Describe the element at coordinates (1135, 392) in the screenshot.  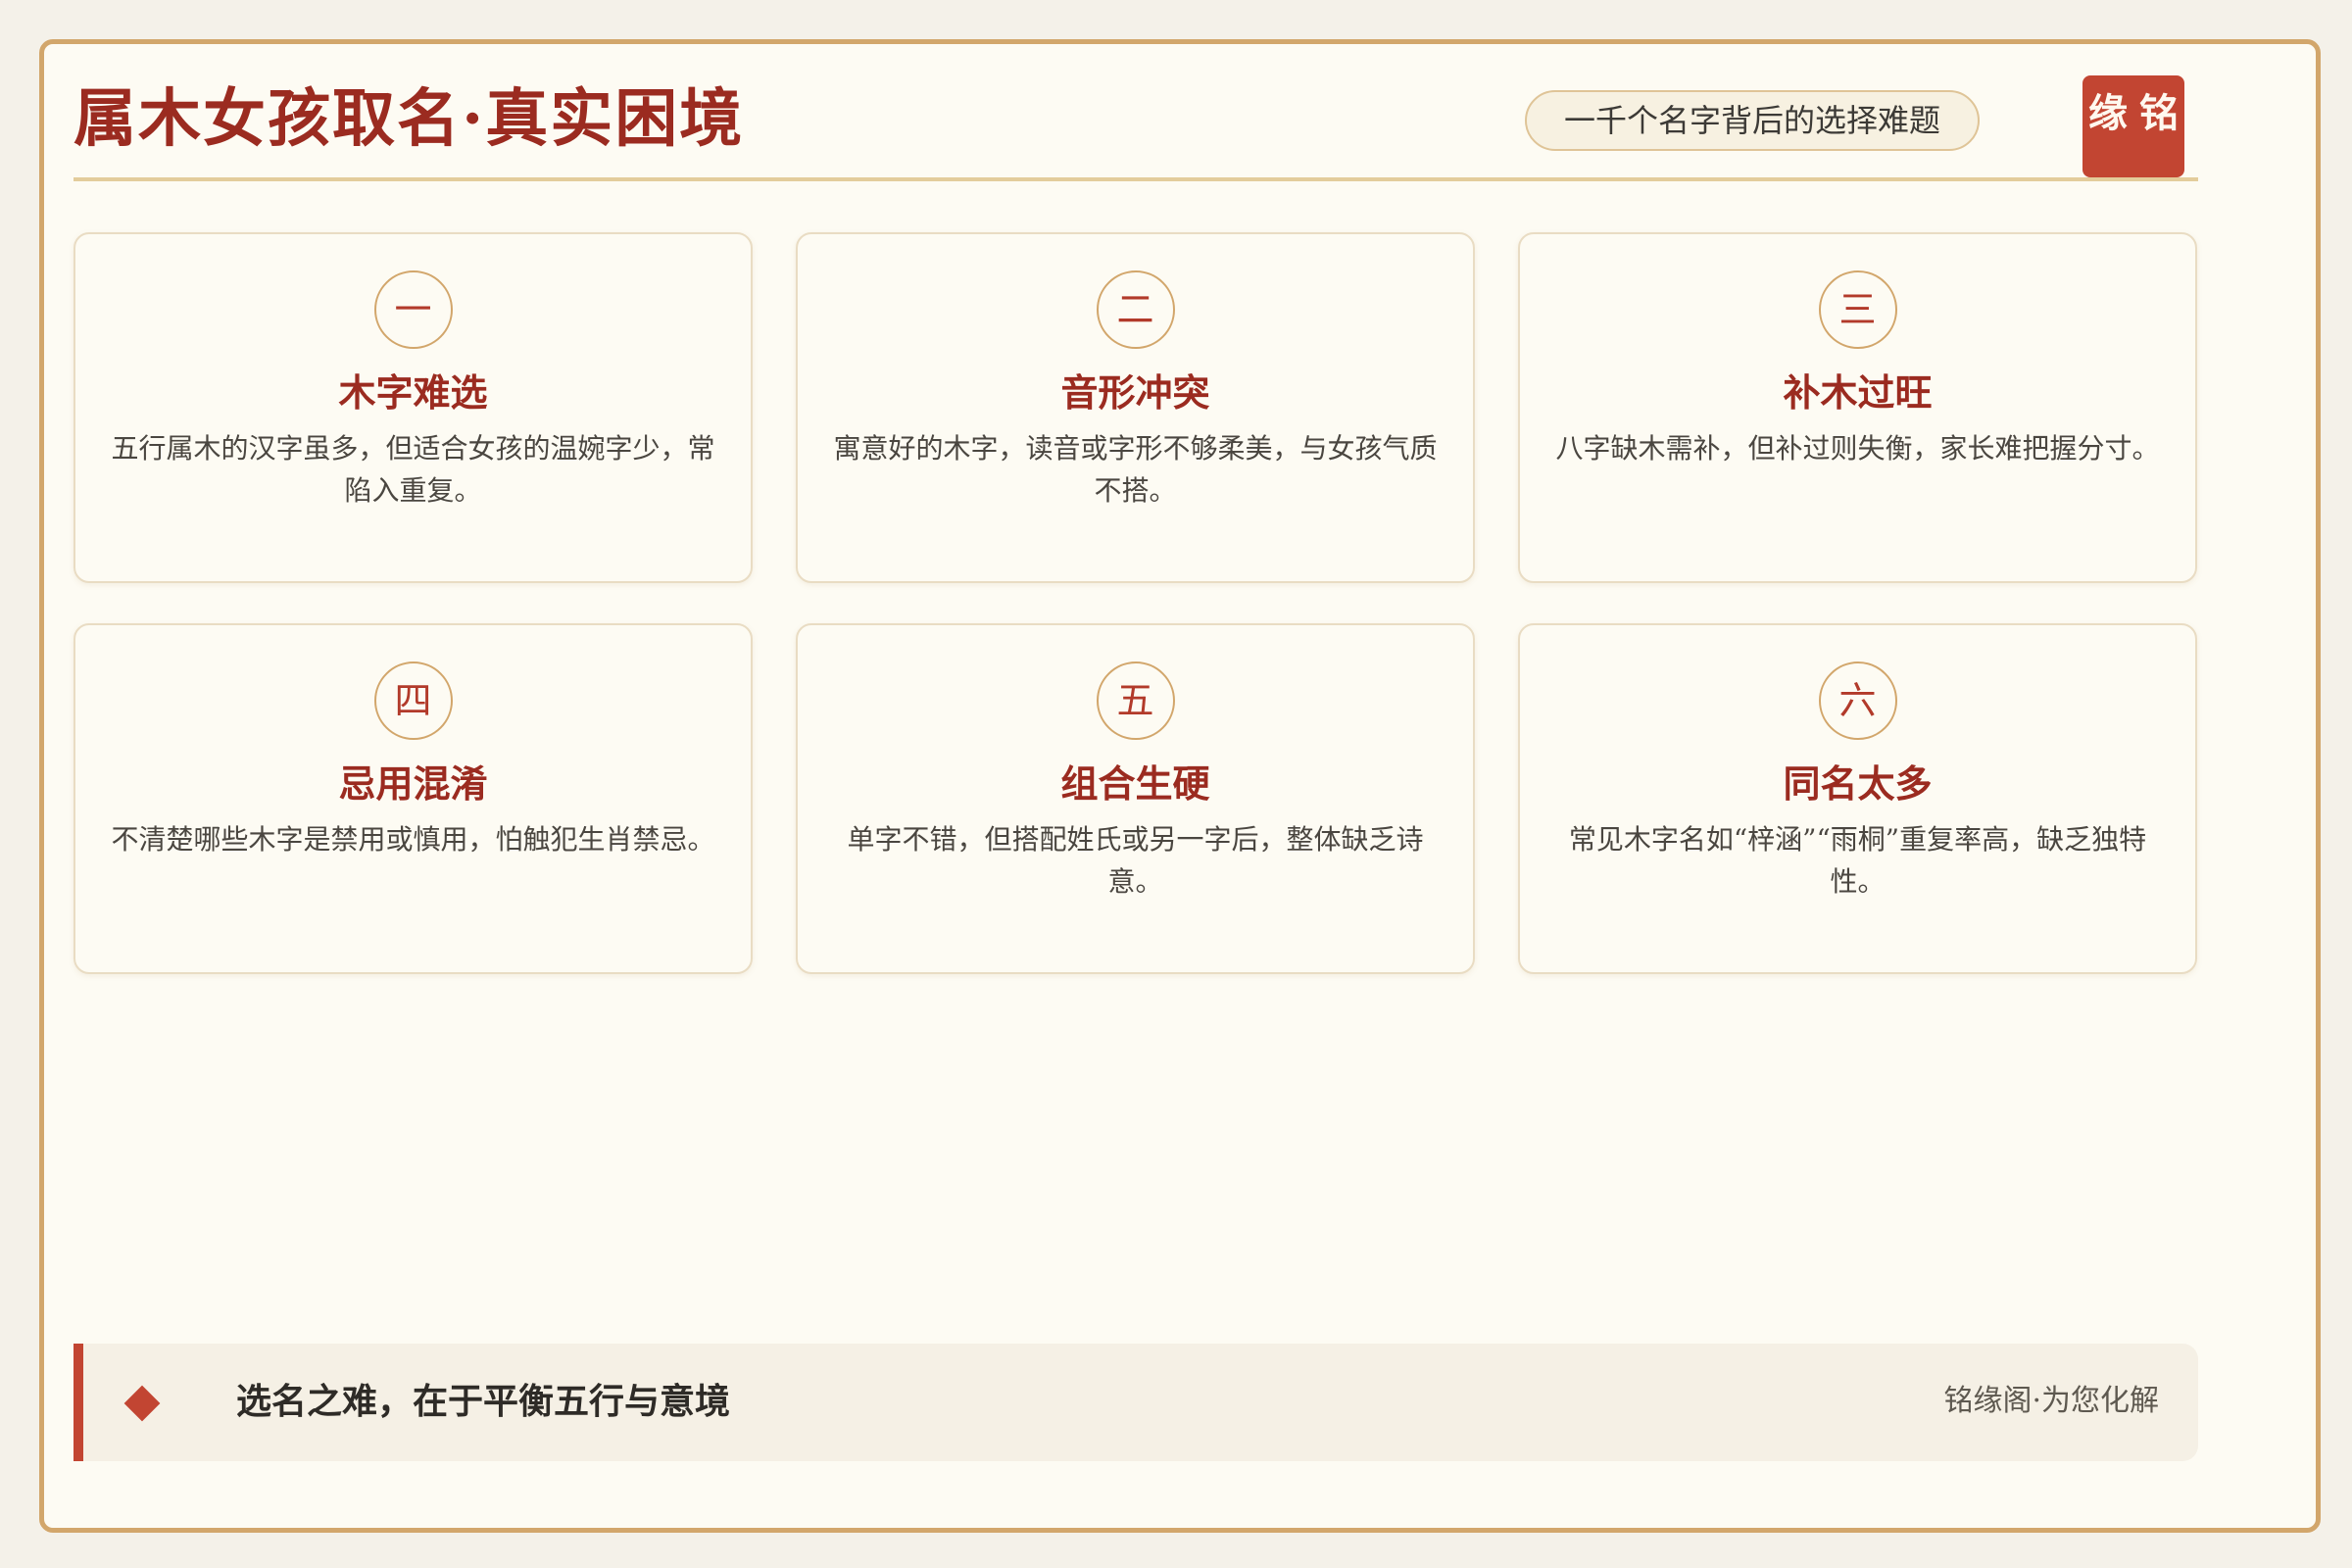
I see `card-title: 音形冲突` at that location.